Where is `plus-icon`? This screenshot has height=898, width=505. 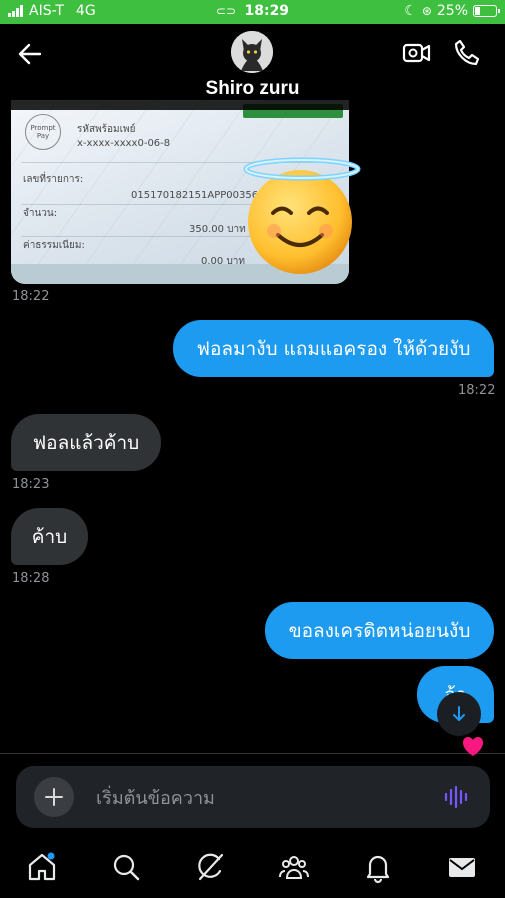
plus-icon is located at coordinates (54, 797).